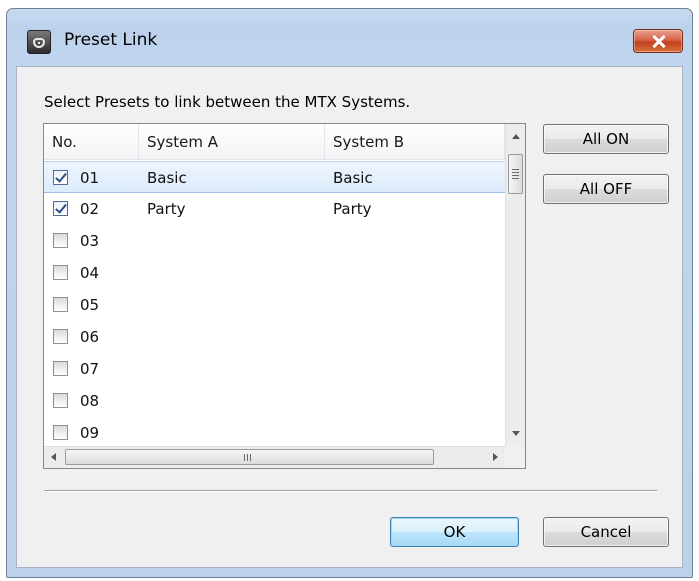  What do you see at coordinates (166, 209) in the screenshot?
I see `system-a-preset: Party` at bounding box center [166, 209].